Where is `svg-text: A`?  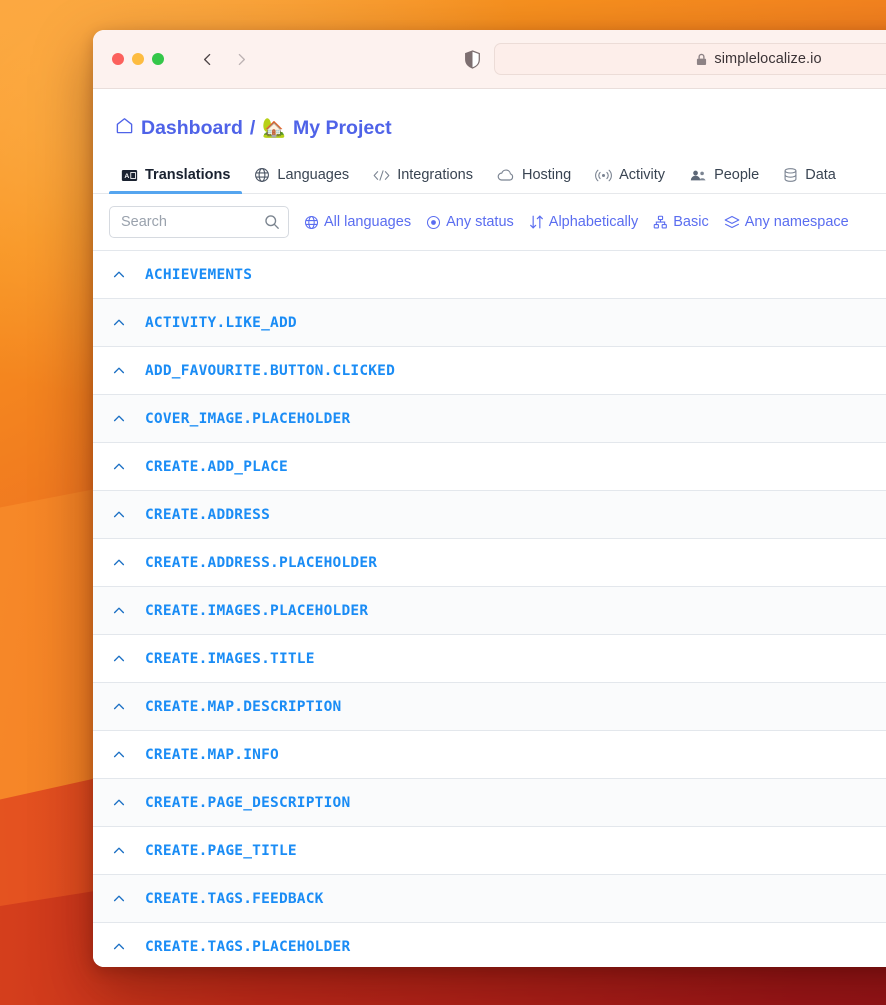 svg-text: A is located at coordinates (126, 176).